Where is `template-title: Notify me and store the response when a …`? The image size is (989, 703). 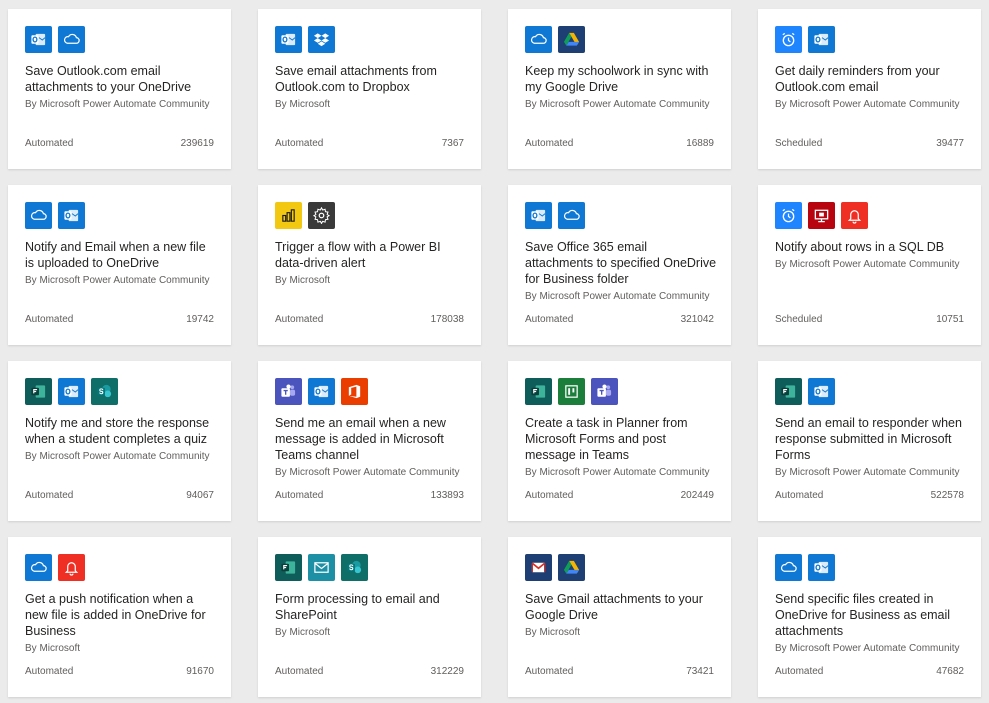 template-title: Notify me and store the response when a … is located at coordinates (117, 431).